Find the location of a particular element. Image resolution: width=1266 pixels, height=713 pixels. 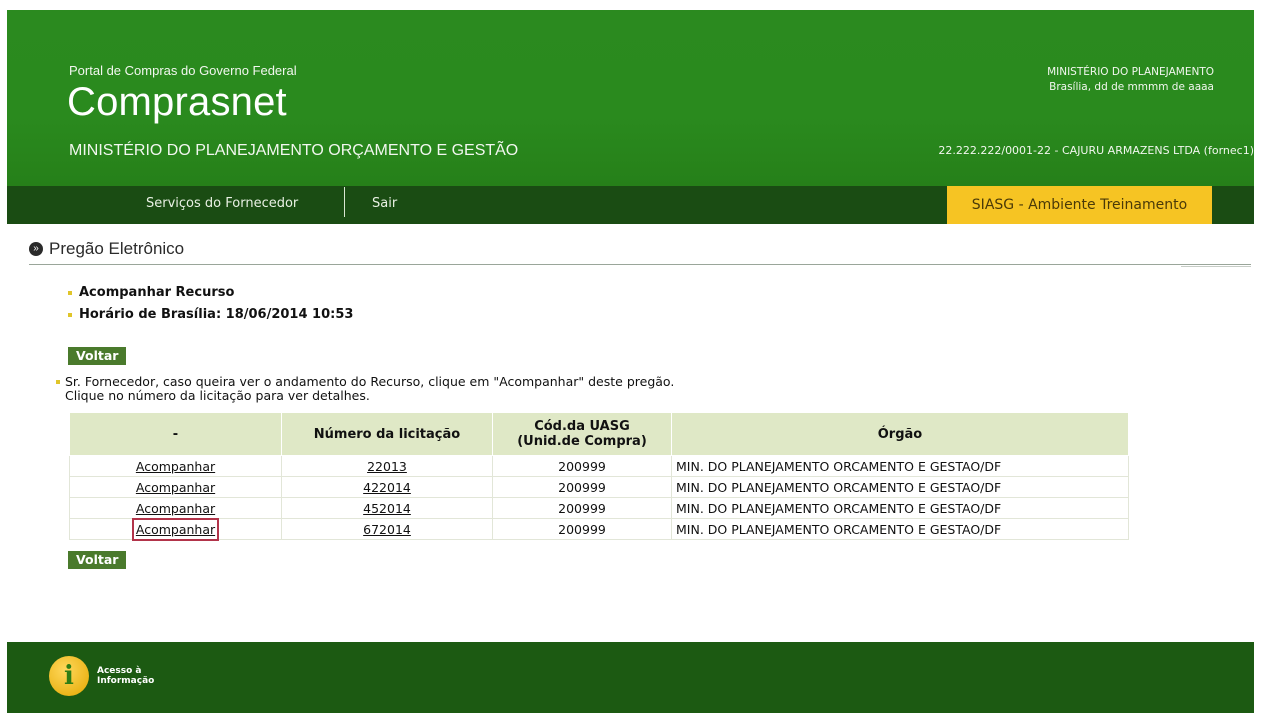

licitacao-number-link: 22013 is located at coordinates (387, 466).